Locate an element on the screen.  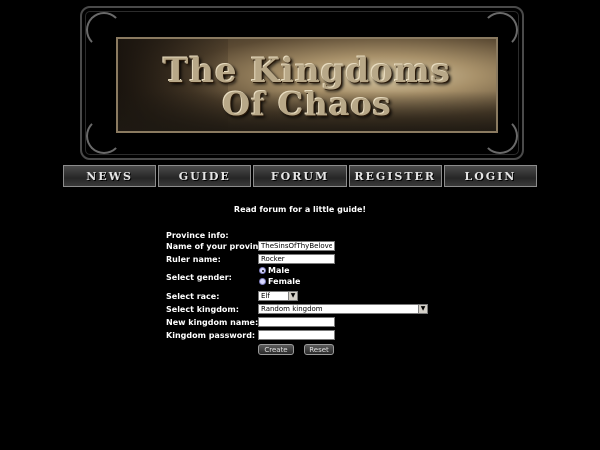
create-button: Create is located at coordinates (276, 349).